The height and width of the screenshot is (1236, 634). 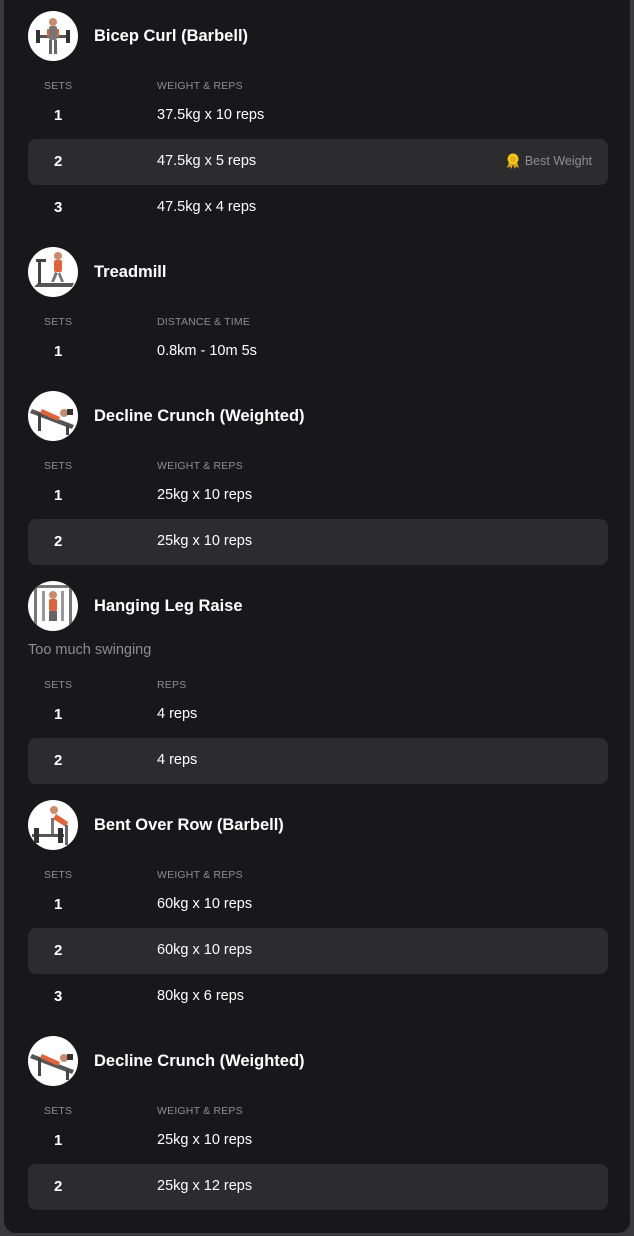 I want to click on bent-over-row-icon, so click(x=53, y=825).